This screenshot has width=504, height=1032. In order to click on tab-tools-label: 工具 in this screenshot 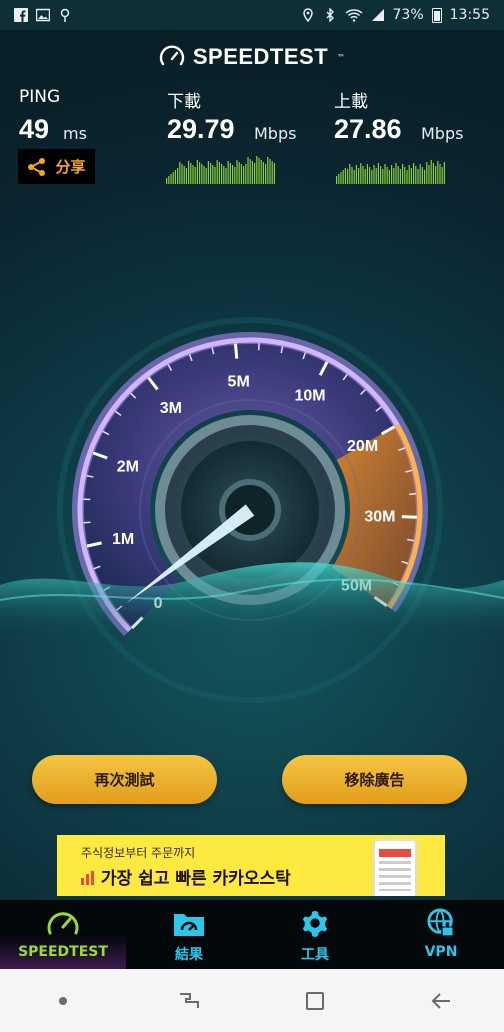, I will do `click(315, 955)`.